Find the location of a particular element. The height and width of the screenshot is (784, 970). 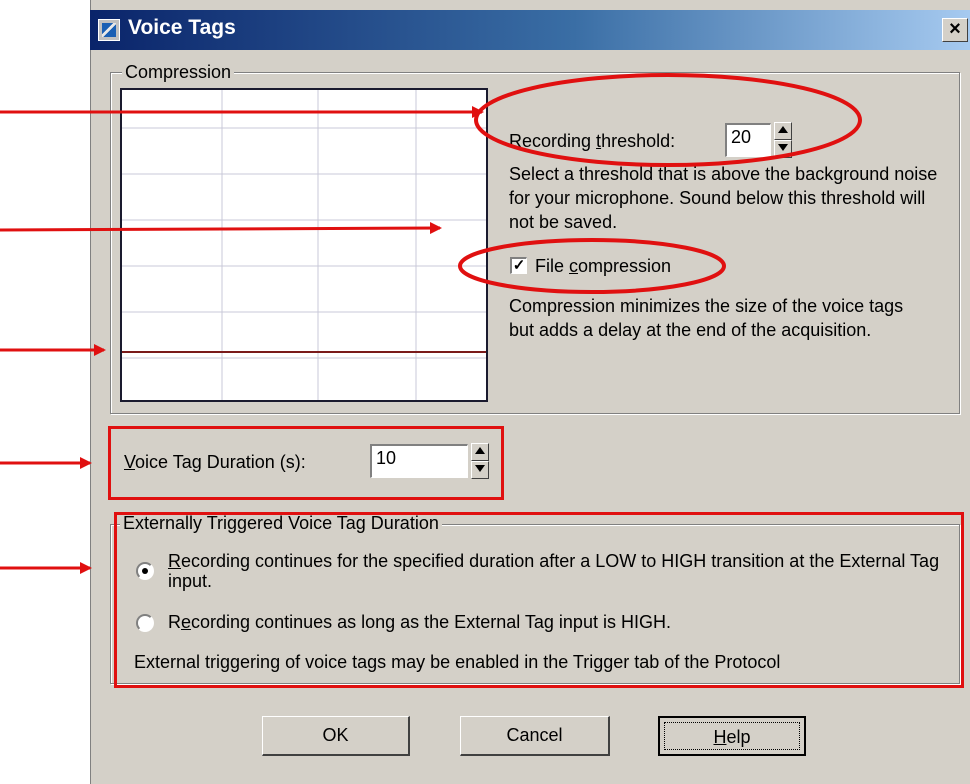

annotation-ellipse-file-compression is located at coordinates (592, 266).